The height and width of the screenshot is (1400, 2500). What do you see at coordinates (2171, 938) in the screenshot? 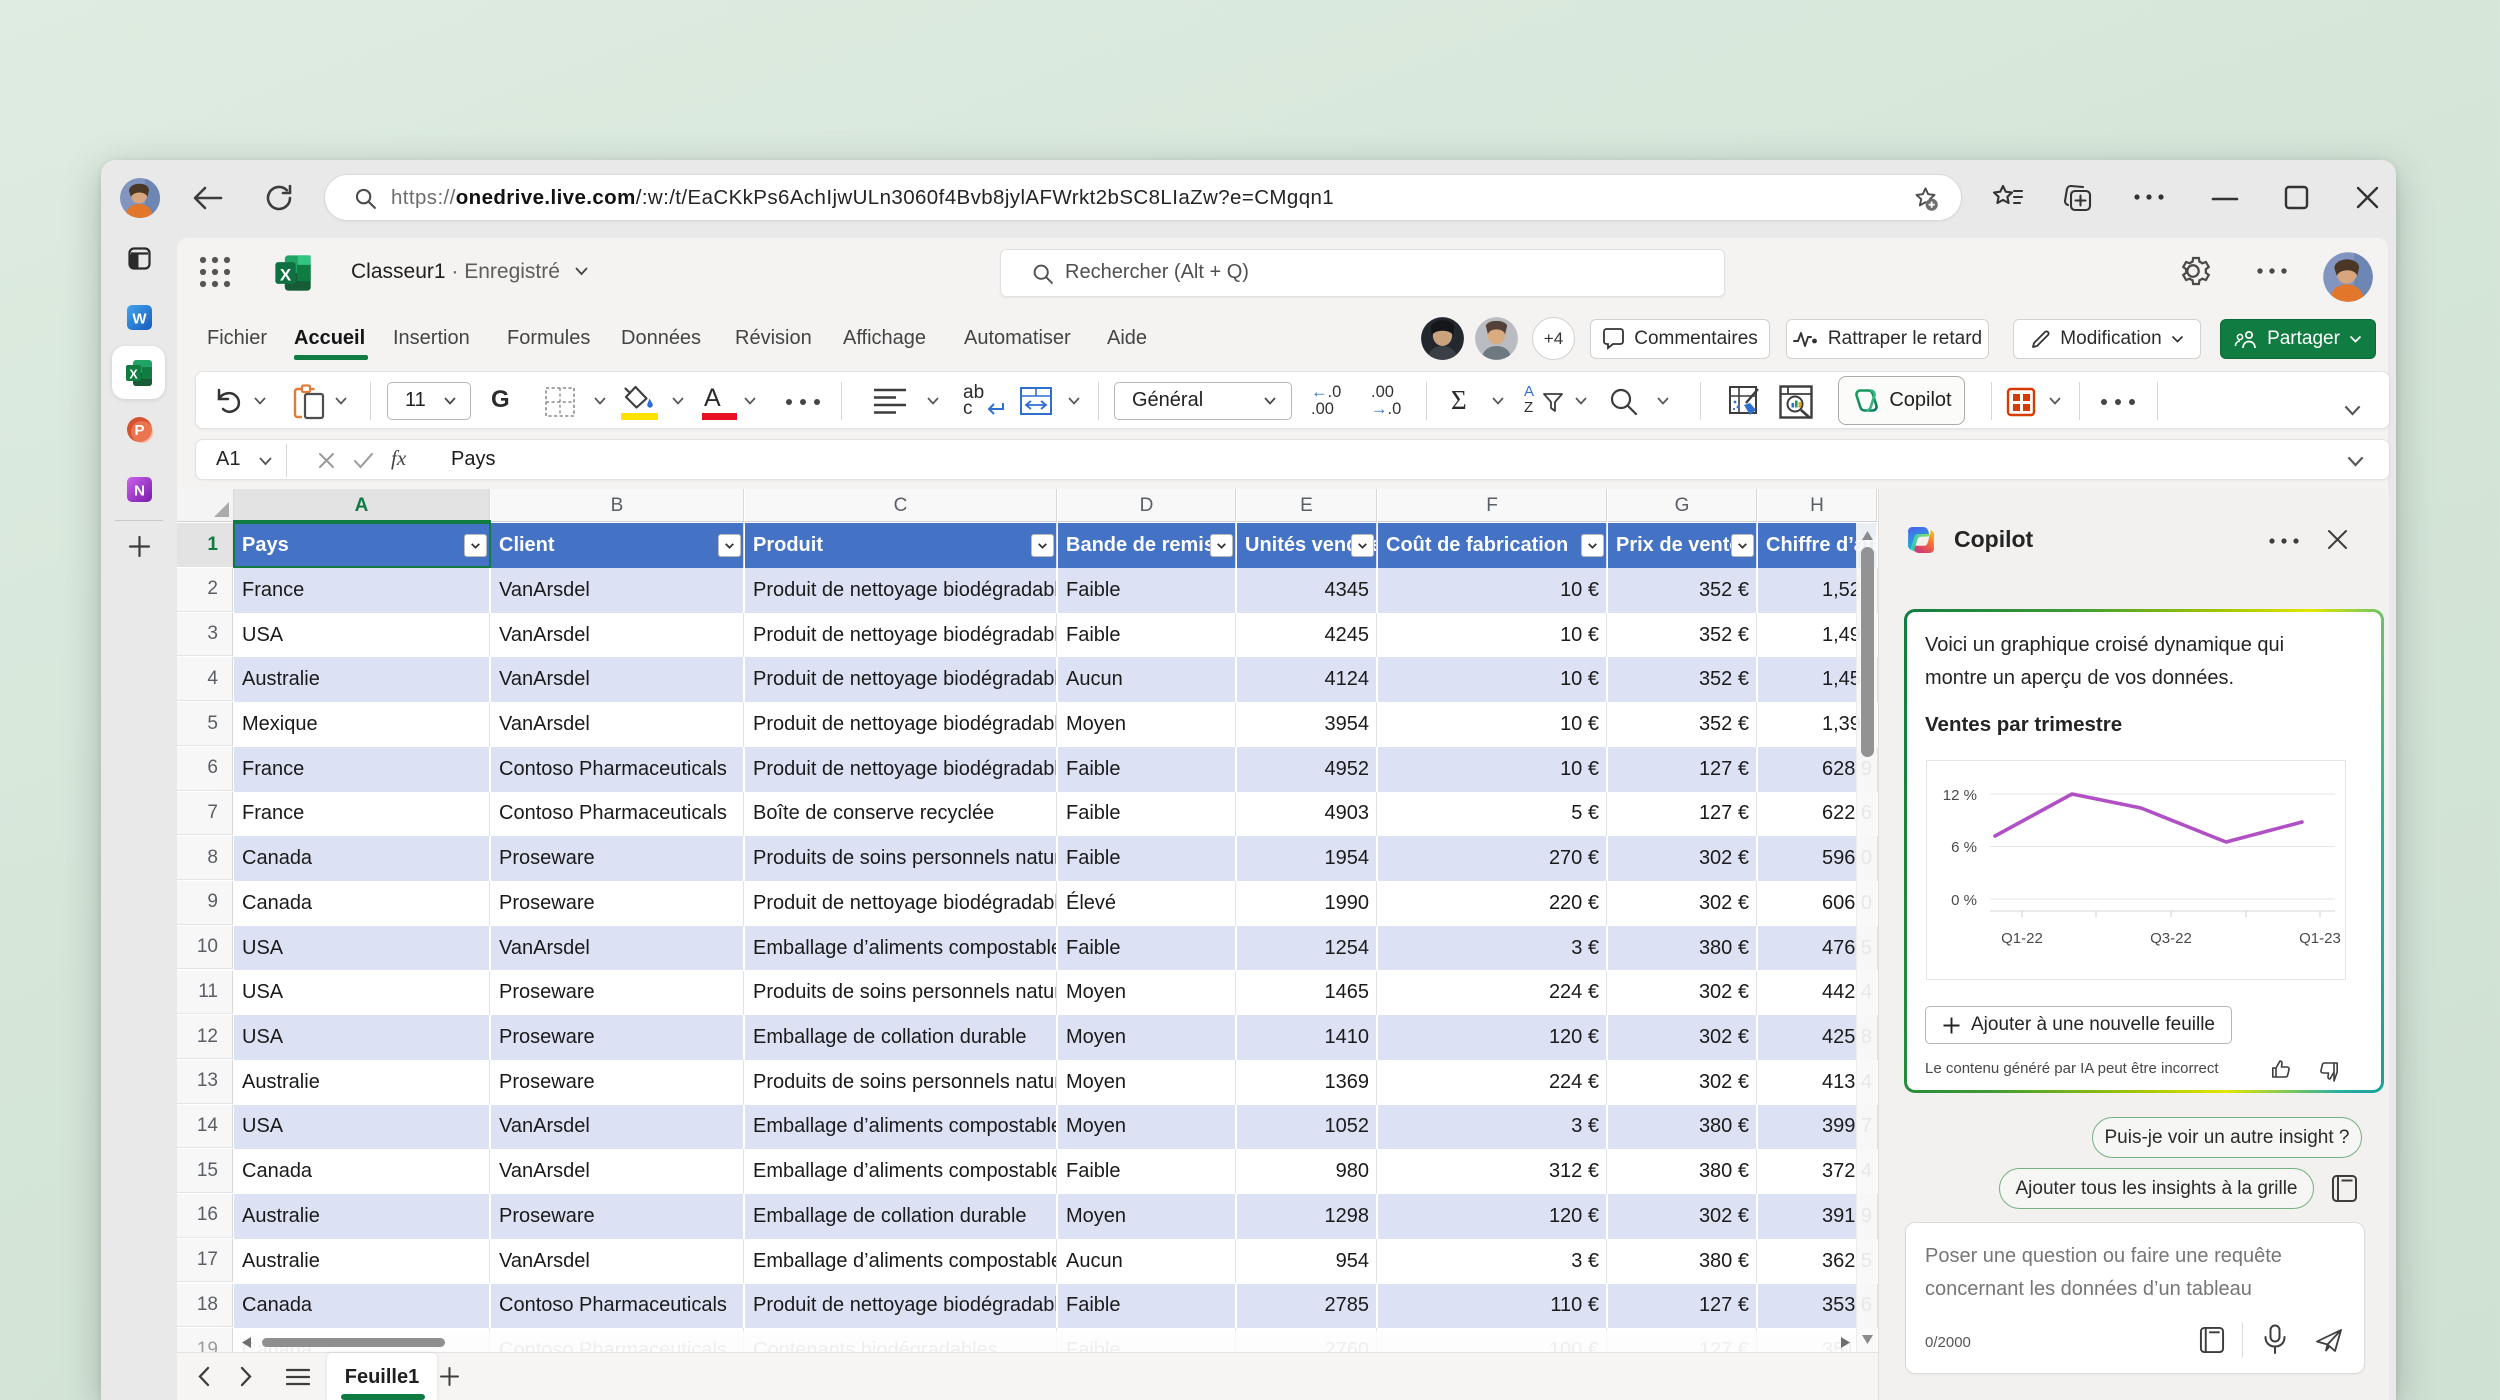
I see `svg-text: Q3-22` at bounding box center [2171, 938].